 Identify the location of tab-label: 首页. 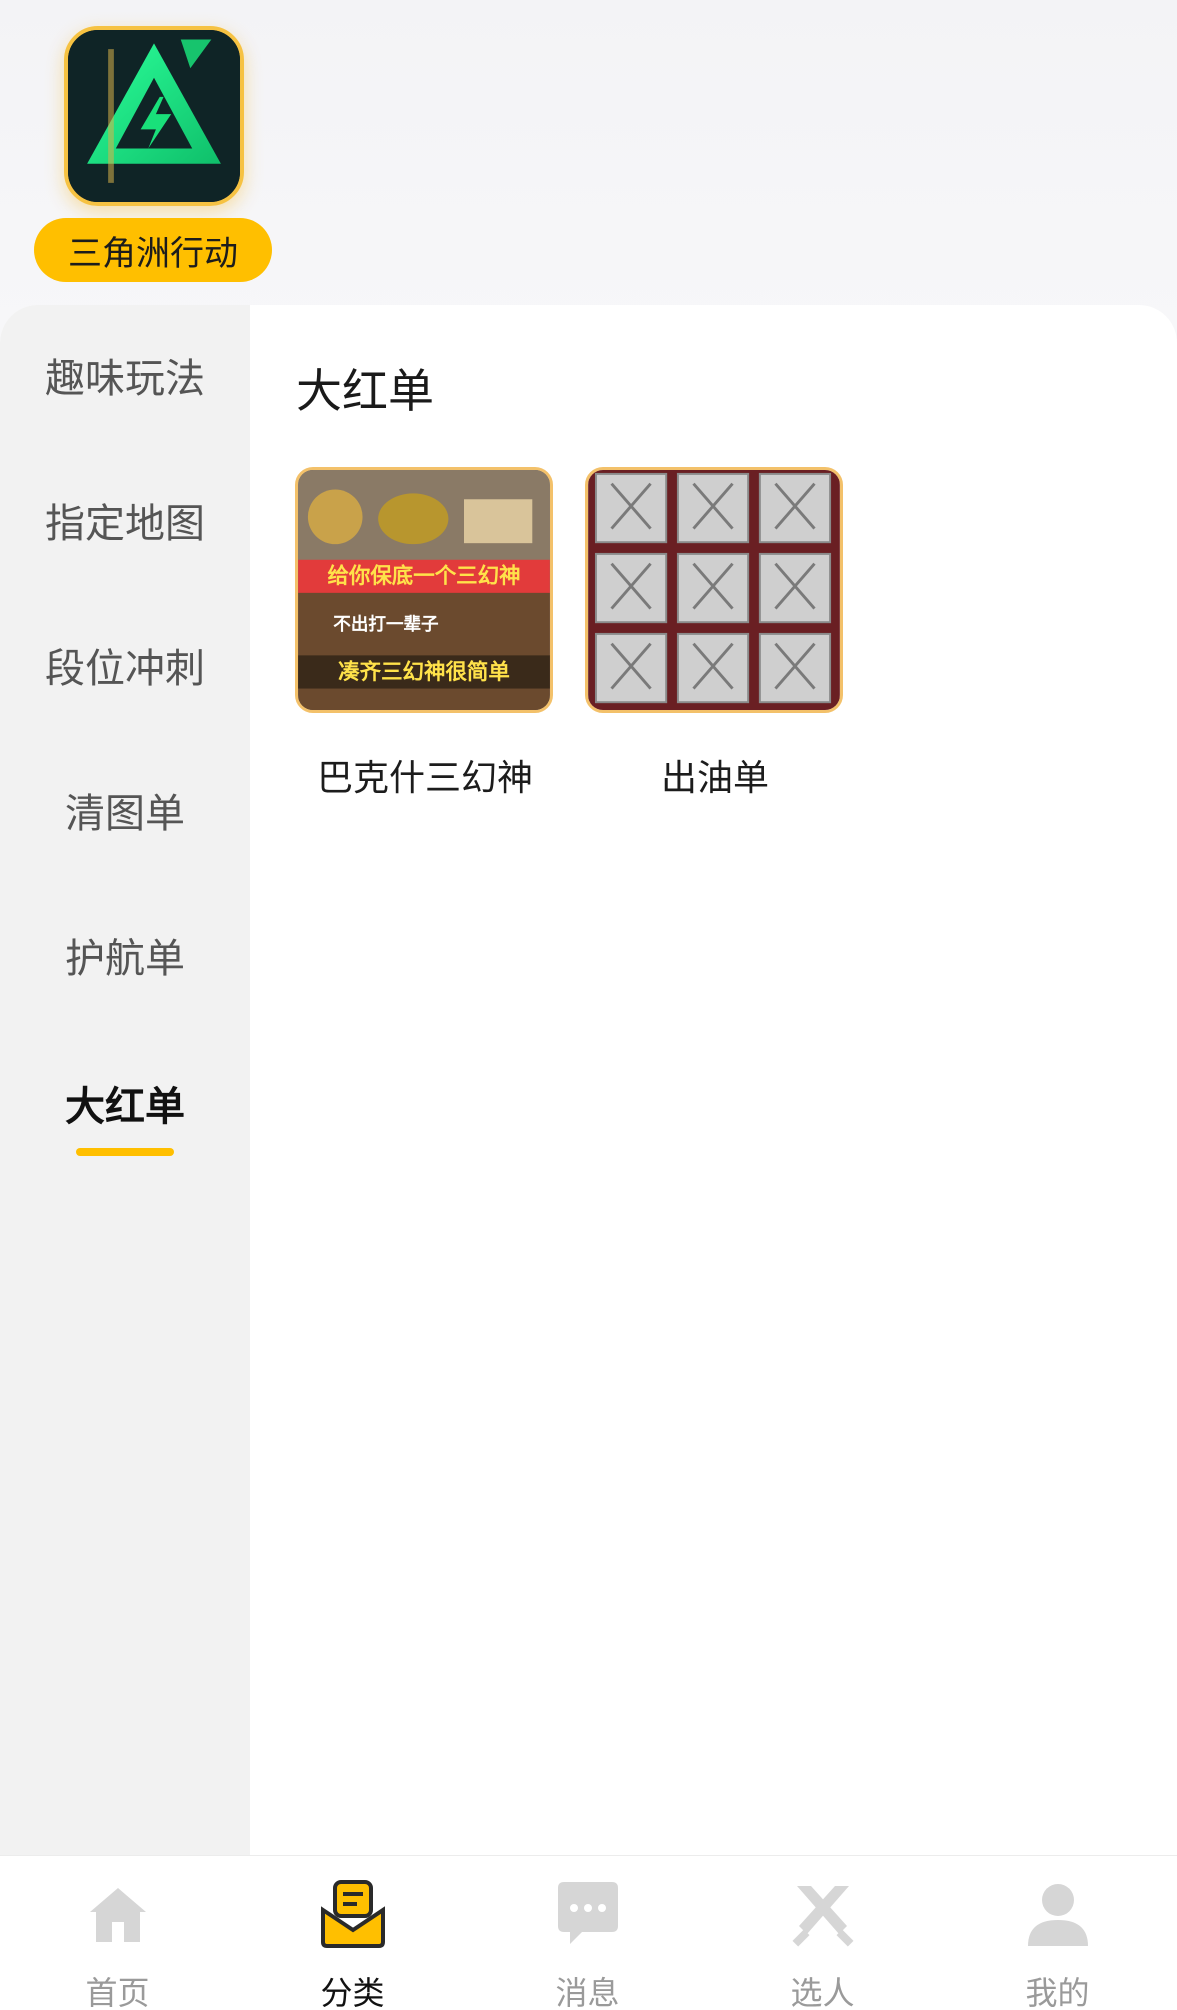
(117, 1992).